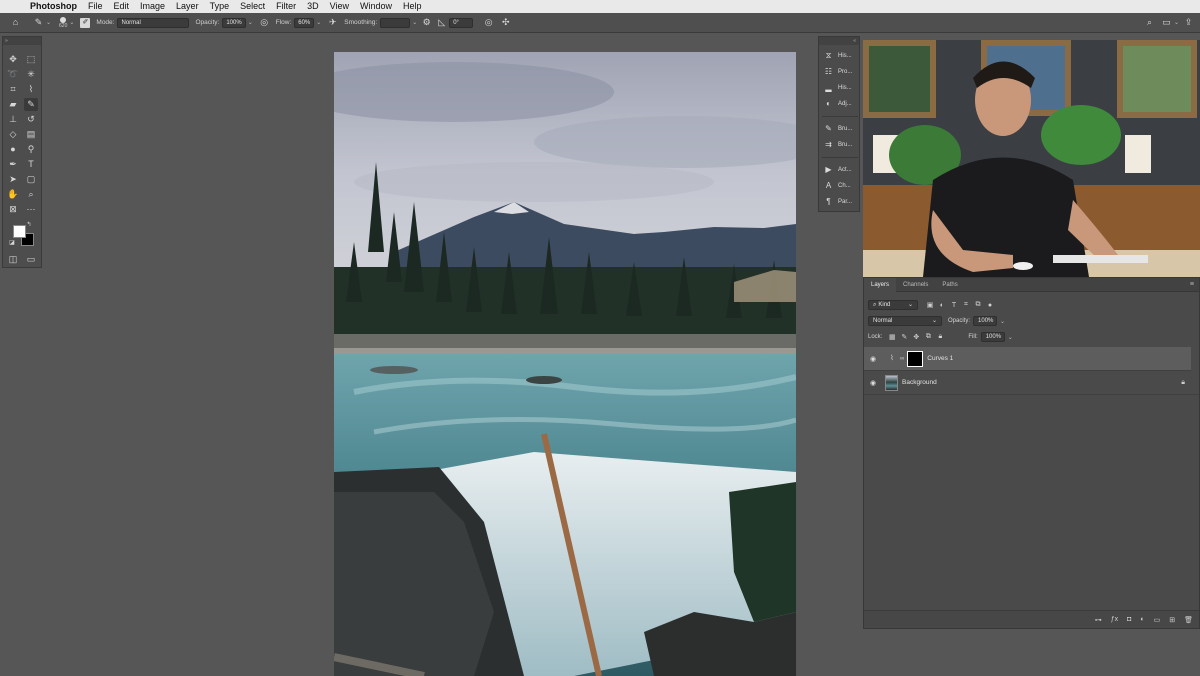 The width and height of the screenshot is (1200, 676). I want to click on lasso-tool-icon: ➰, so click(13, 74).